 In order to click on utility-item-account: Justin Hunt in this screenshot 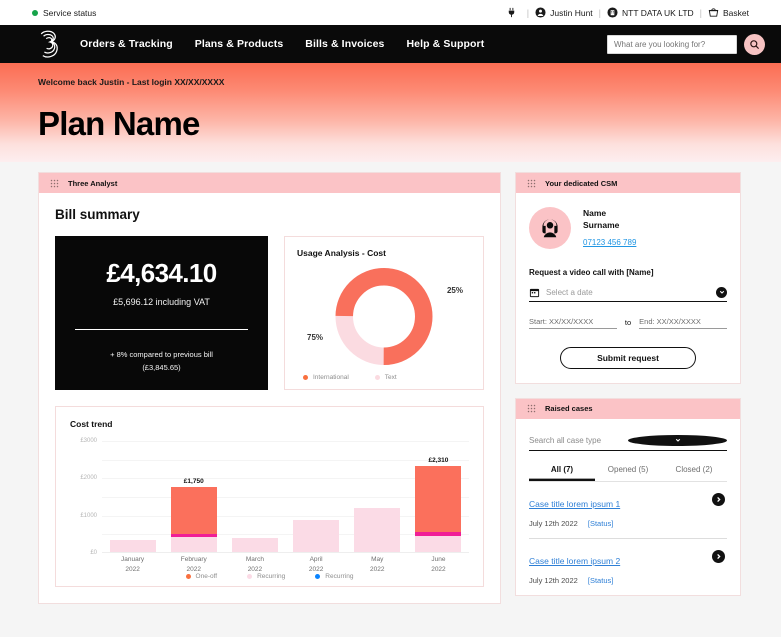, I will do `click(564, 12)`.